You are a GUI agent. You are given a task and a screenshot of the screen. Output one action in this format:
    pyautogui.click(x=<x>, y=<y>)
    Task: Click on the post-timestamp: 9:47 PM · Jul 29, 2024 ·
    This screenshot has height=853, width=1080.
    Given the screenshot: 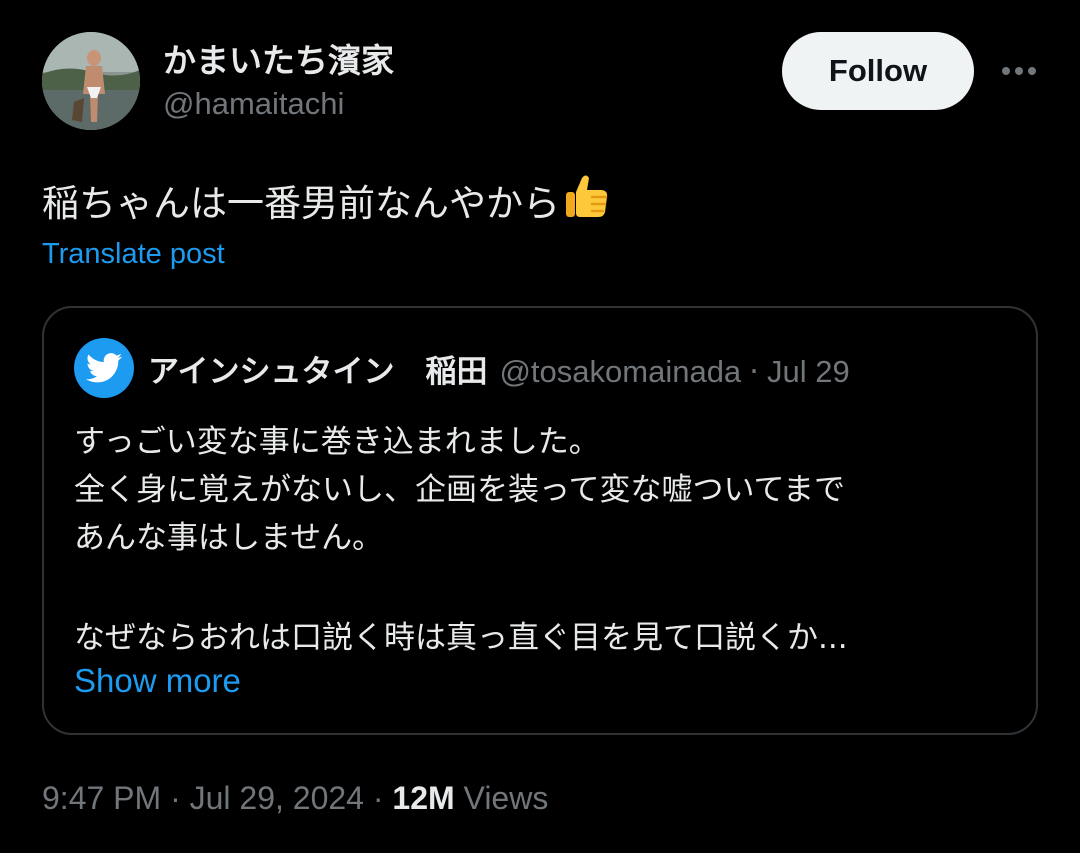 What is the action you would take?
    pyautogui.click(x=217, y=798)
    